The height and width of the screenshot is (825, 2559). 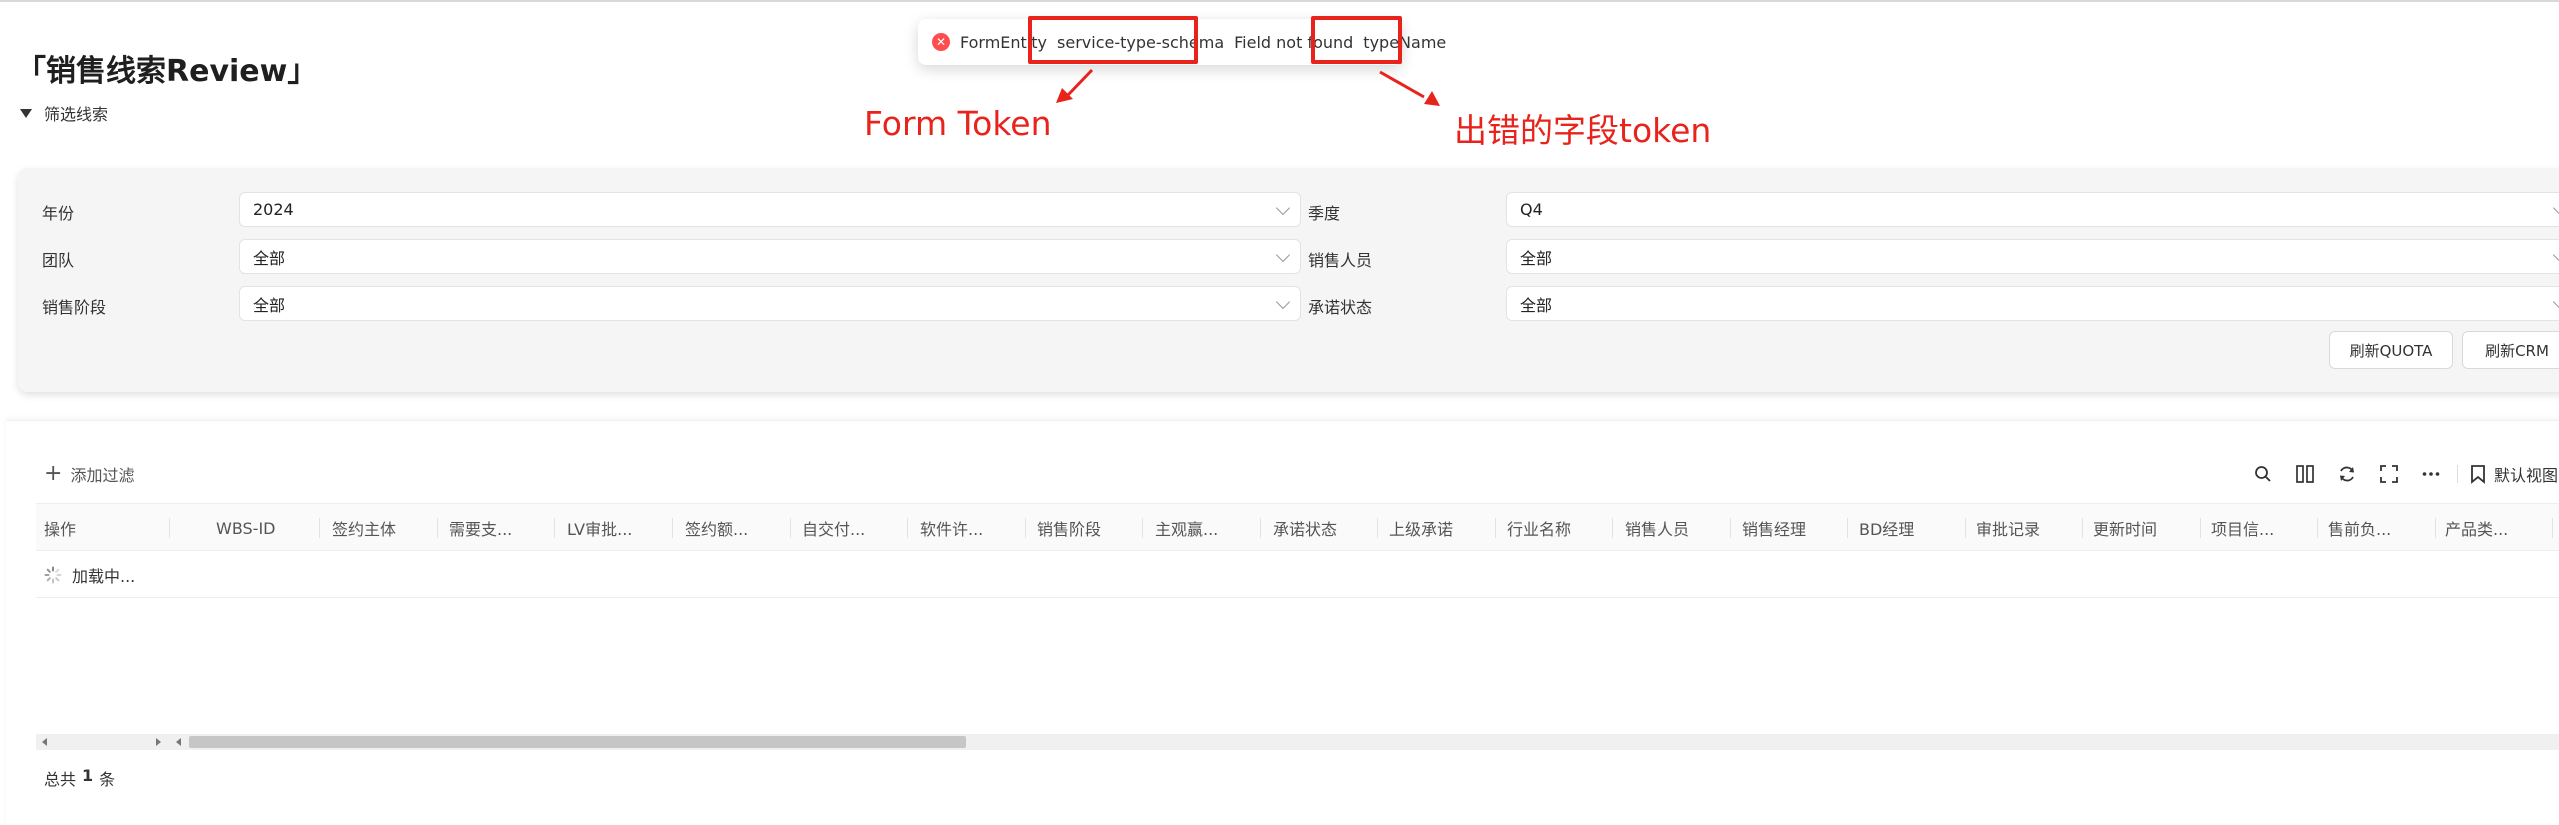 What do you see at coordinates (958, 123) in the screenshot?
I see `form-token-annotation: Form Token` at bounding box center [958, 123].